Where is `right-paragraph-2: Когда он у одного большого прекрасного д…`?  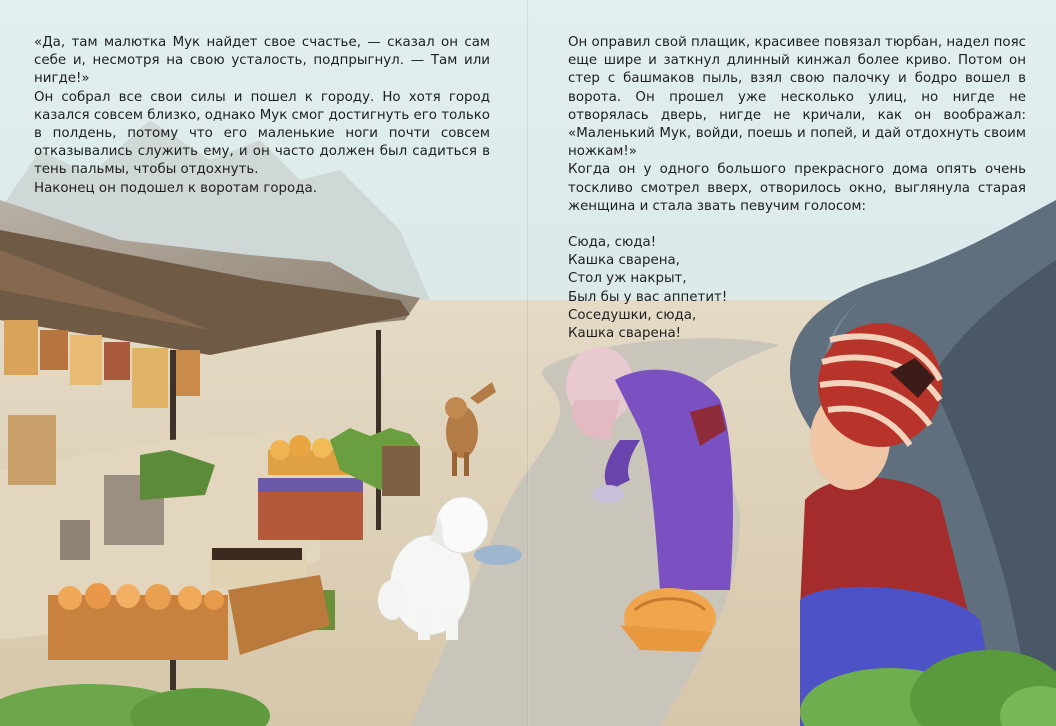 right-paragraph-2: Когда он у одного большого прекрасного д… is located at coordinates (797, 188).